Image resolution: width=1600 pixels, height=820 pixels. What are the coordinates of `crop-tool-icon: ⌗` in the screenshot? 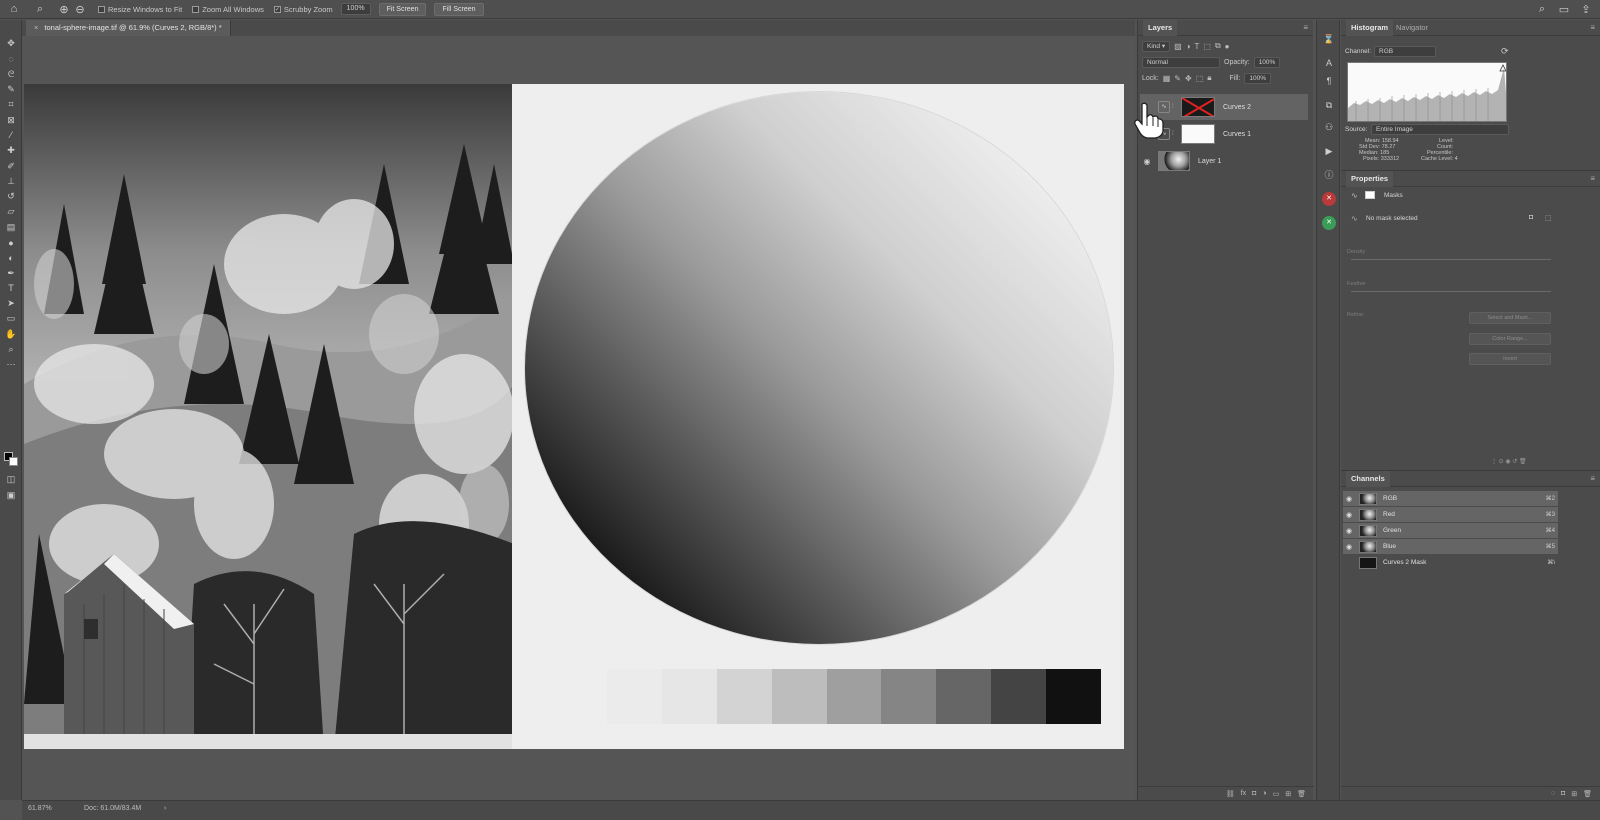 It's located at (11, 104).